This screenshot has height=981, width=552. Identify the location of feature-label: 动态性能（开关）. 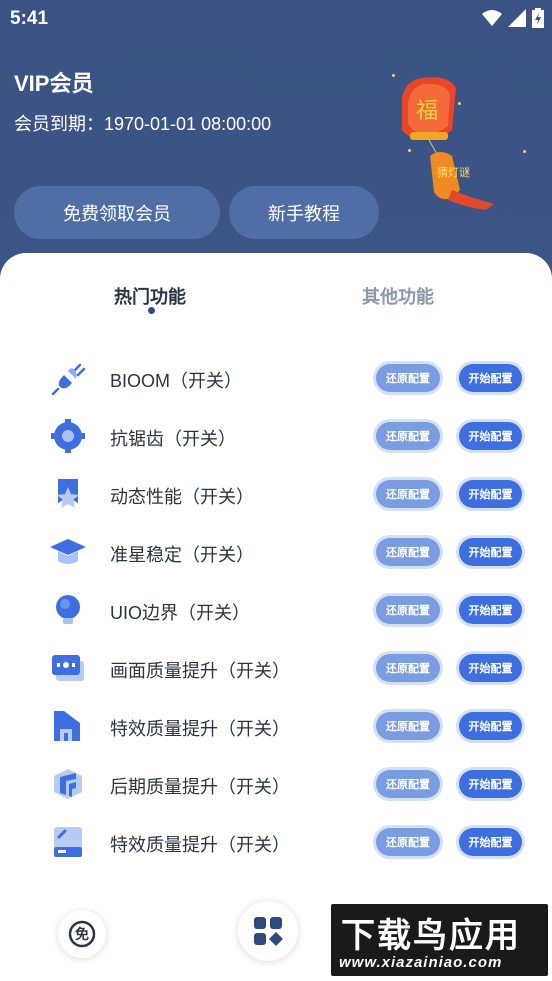
(182, 497).